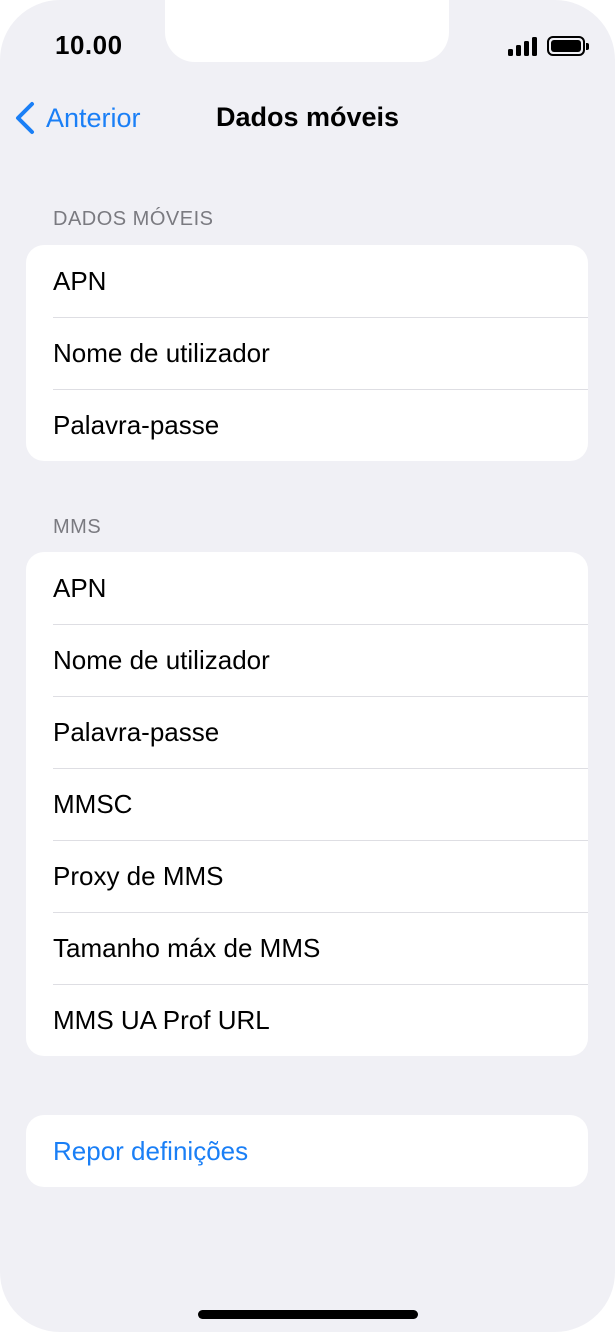 This screenshot has height=1332, width=615. Describe the element at coordinates (307, 948) in the screenshot. I see `mms-max-size-row: Tamanho máx de MMS` at that location.